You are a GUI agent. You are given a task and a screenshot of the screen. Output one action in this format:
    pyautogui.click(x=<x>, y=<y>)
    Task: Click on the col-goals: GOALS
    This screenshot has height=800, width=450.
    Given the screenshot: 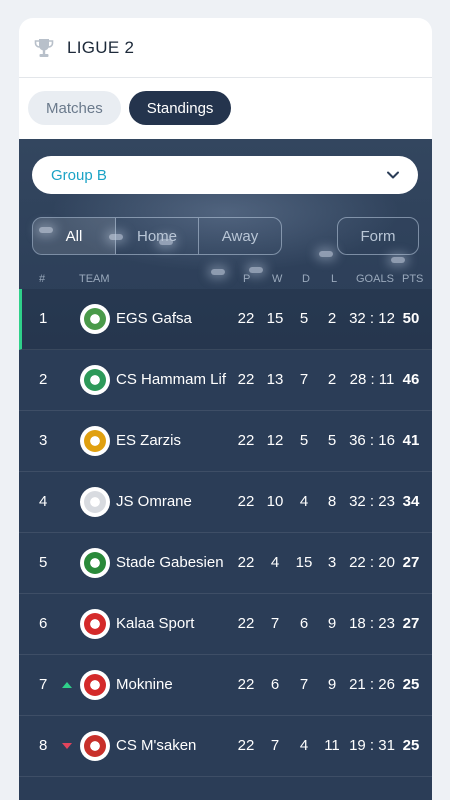 What is the action you would take?
    pyautogui.click(x=375, y=279)
    